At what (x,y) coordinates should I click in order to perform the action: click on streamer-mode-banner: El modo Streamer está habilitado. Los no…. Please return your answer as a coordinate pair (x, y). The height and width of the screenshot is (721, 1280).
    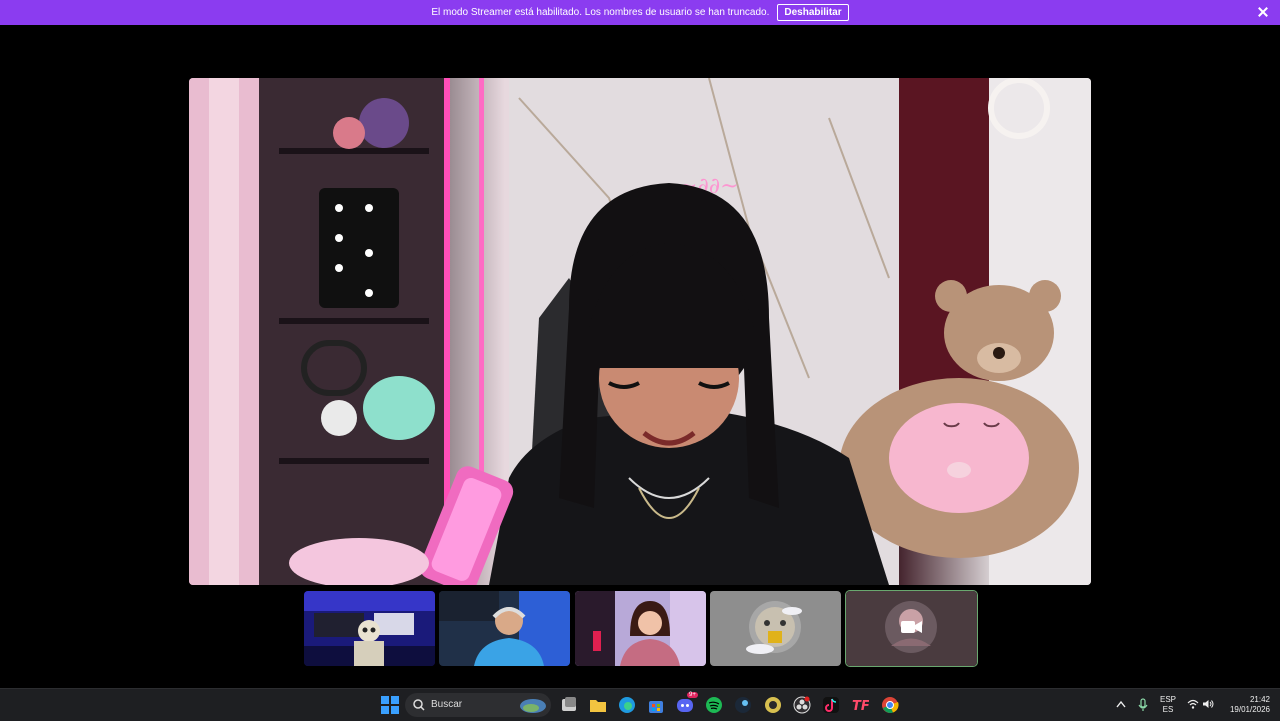
    Looking at the image, I should click on (640, 12).